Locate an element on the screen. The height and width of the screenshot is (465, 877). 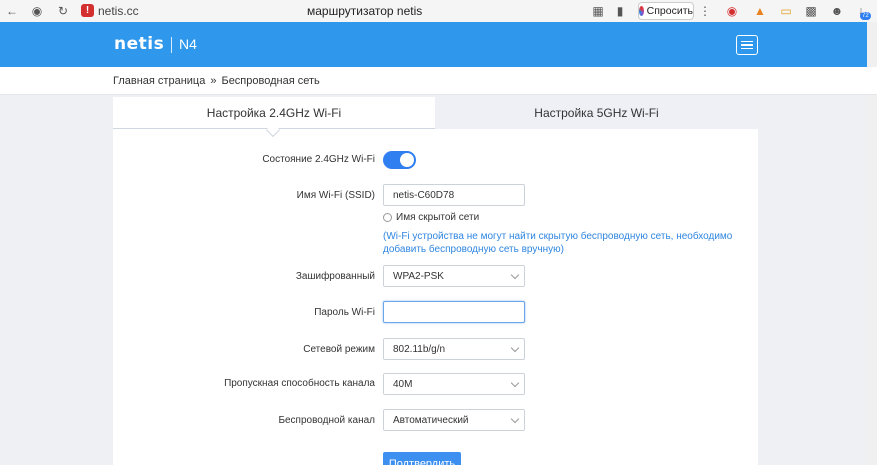
more-icon: ⋮ is located at coordinates (705, 11).